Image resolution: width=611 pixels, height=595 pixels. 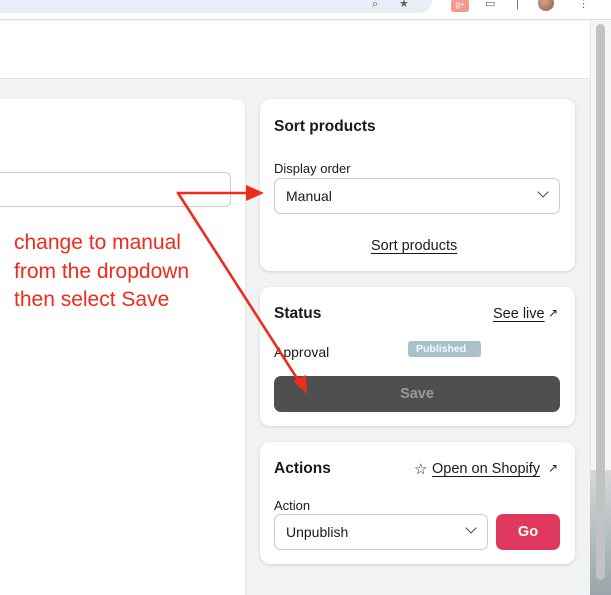 I want to click on approval-label: Approval, so click(x=302, y=352).